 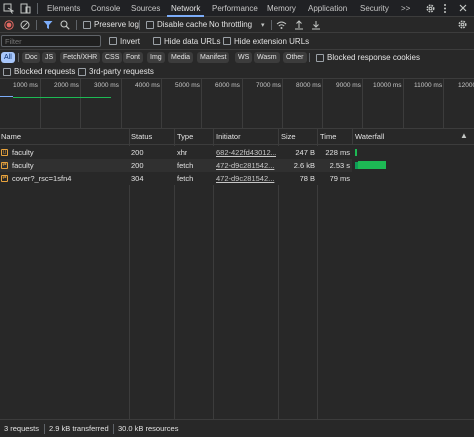 What do you see at coordinates (45, 71) in the screenshot?
I see `blocked-requests-label: Blocked requests` at bounding box center [45, 71].